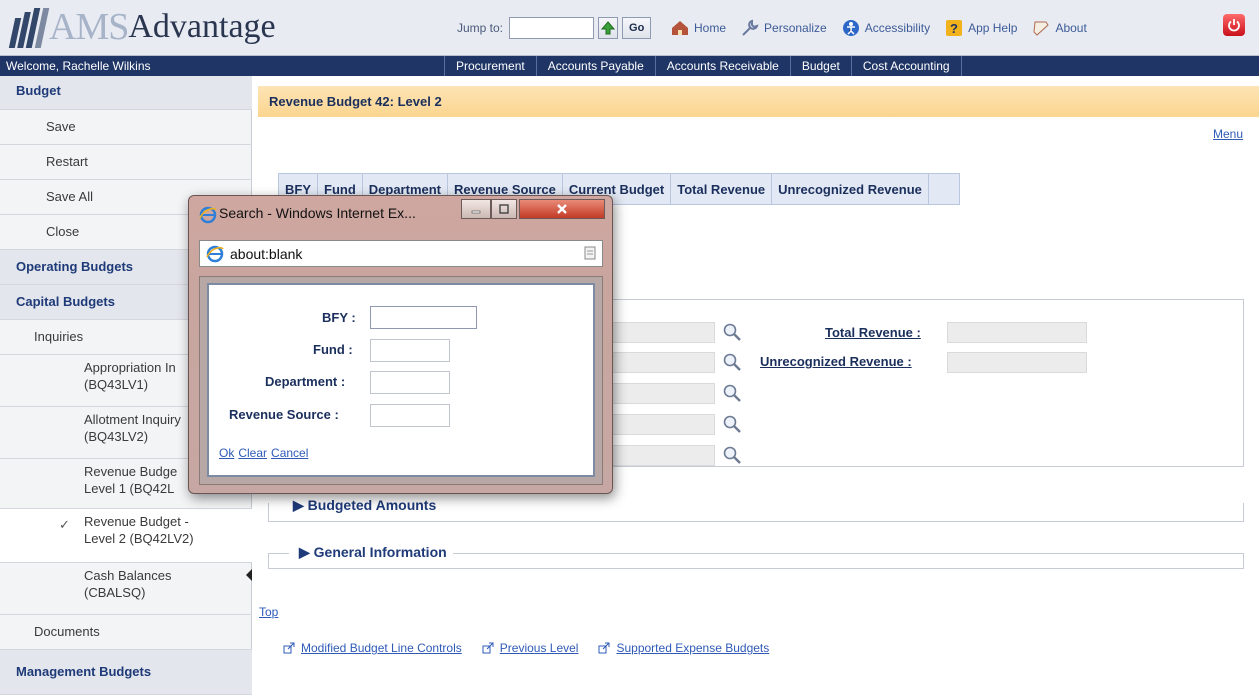 The height and width of the screenshot is (695, 1259). Describe the element at coordinates (1059, 28) in the screenshot. I see `about-link: About` at that location.